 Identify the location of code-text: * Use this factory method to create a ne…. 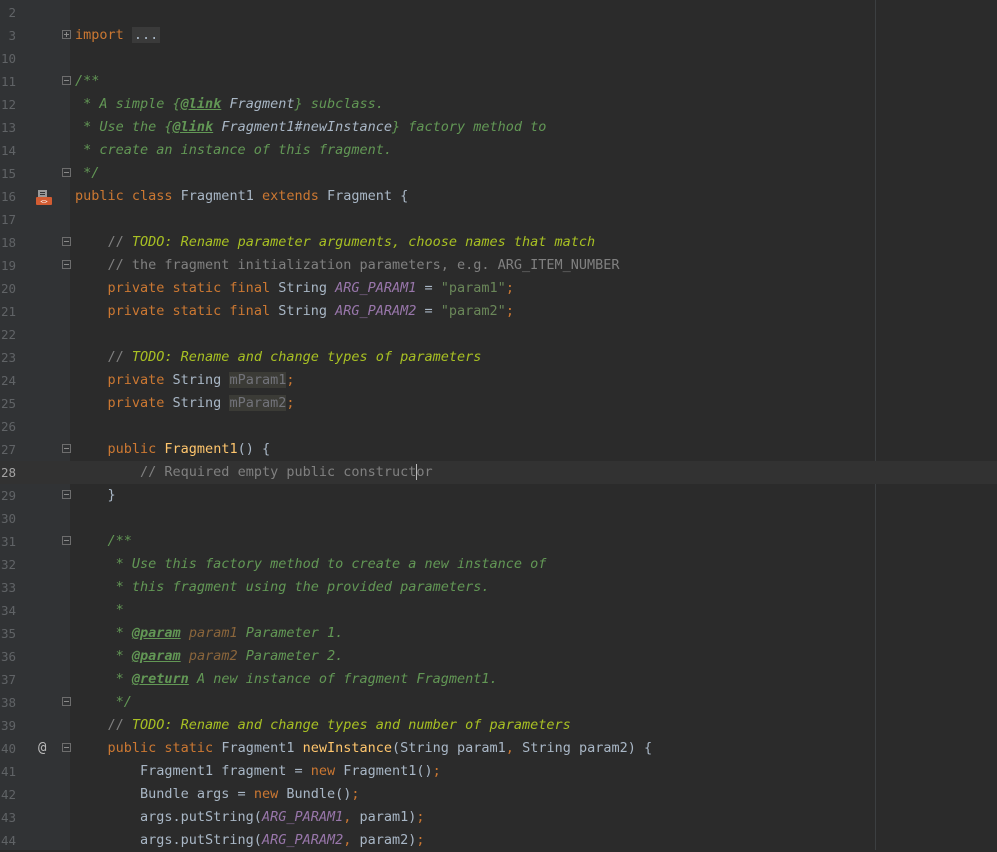
(311, 564).